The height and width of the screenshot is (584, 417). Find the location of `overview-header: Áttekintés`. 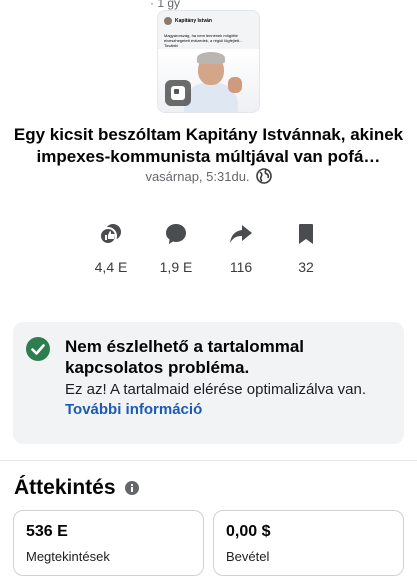

overview-header: Áttekintés is located at coordinates (77, 488).